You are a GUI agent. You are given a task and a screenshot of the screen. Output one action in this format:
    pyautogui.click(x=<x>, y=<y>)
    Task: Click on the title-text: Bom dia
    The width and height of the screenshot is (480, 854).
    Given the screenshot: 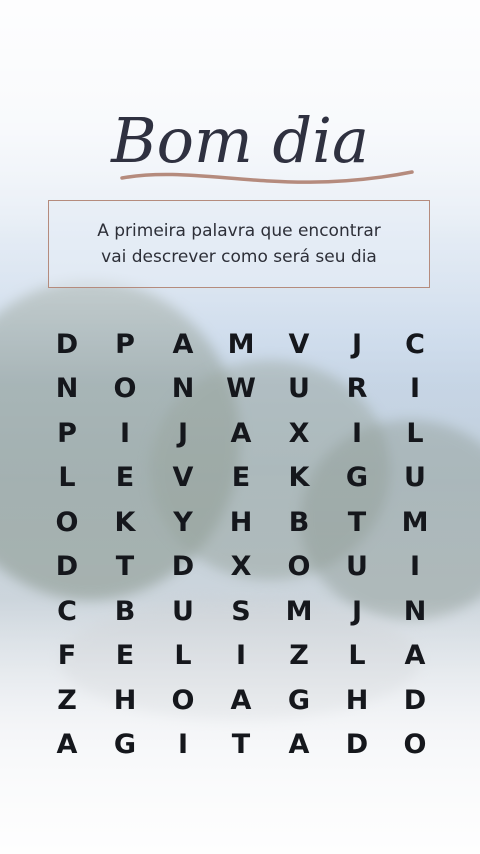 What is the action you would take?
    pyautogui.click(x=239, y=140)
    